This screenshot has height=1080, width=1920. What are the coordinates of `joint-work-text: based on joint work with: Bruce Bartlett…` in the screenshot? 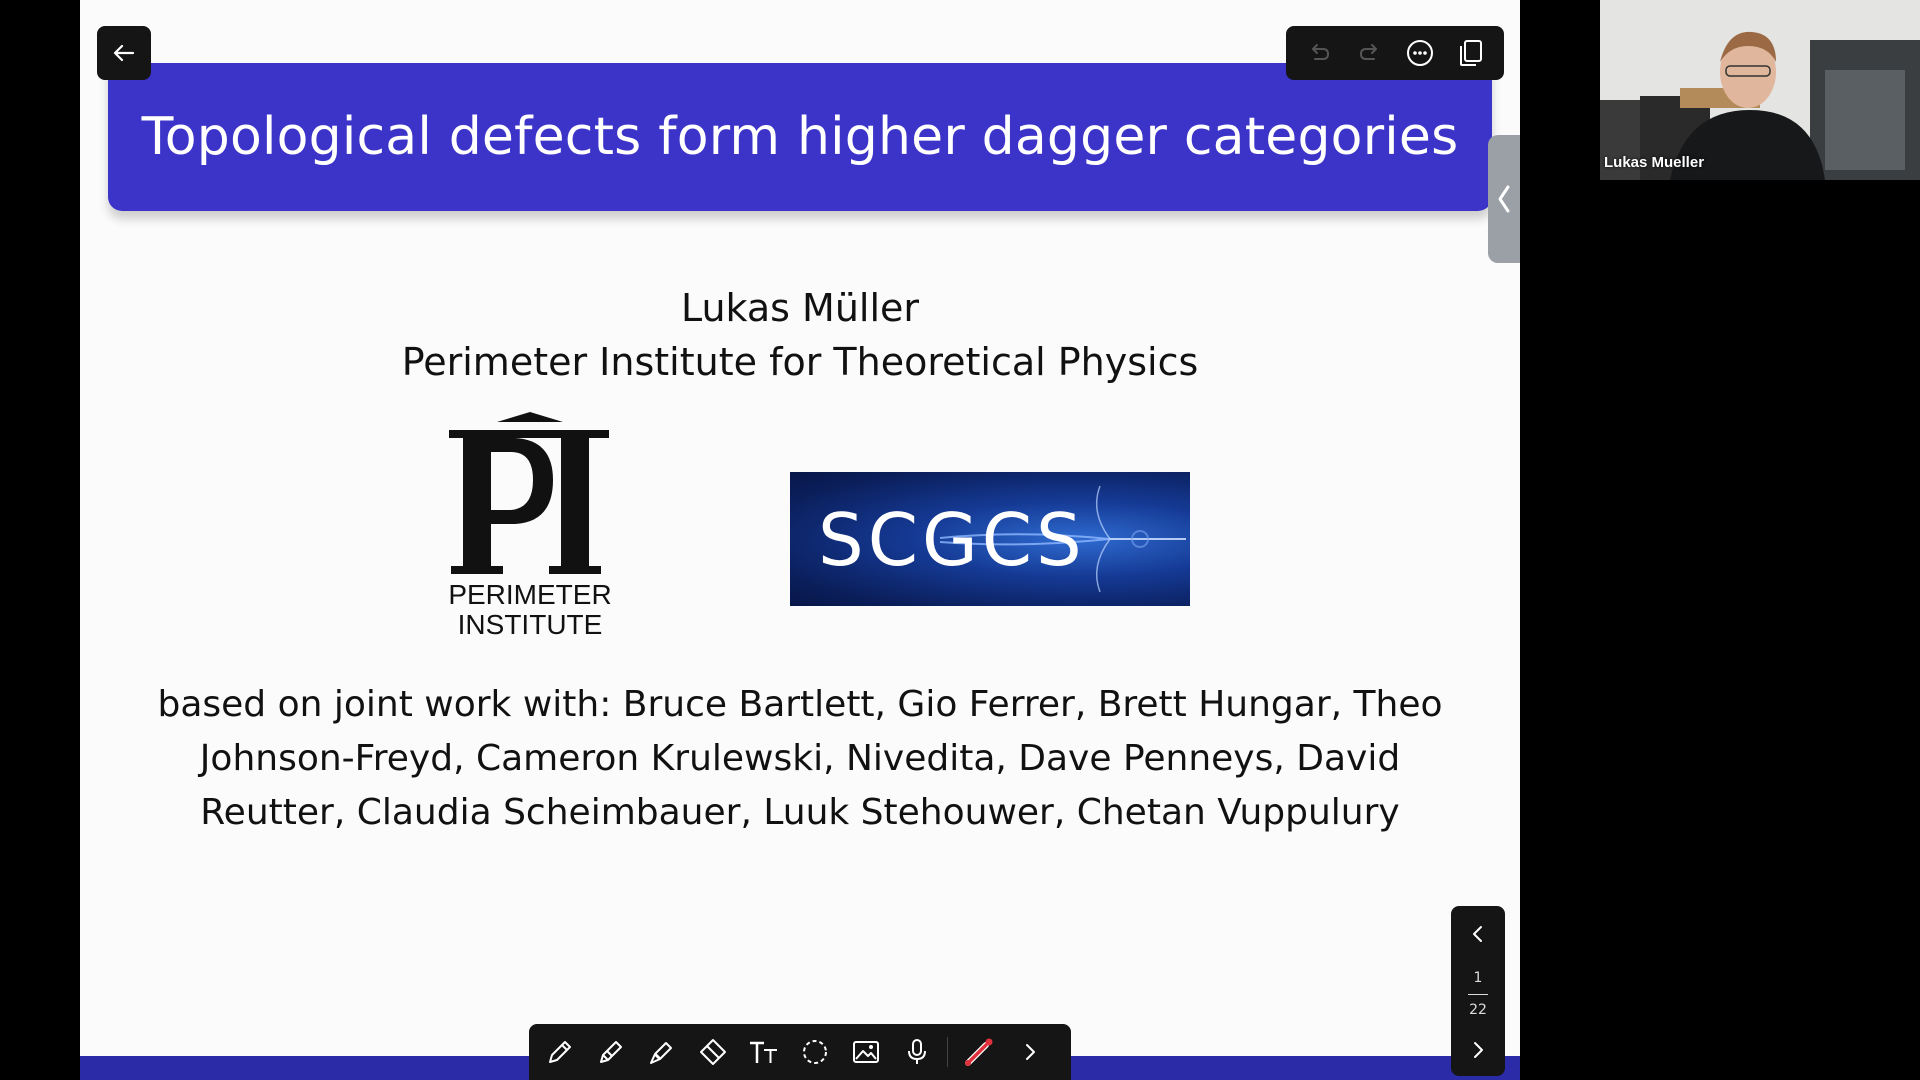 It's located at (800, 758).